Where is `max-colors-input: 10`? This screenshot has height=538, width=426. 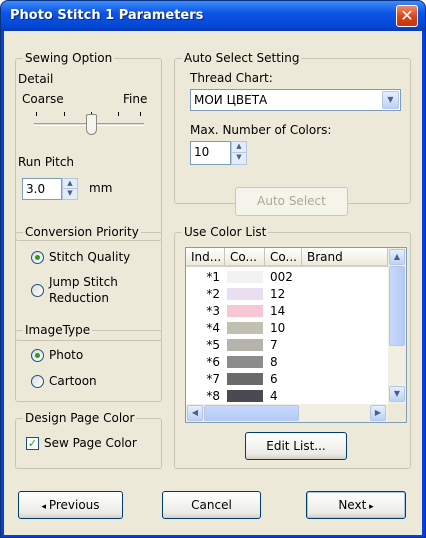 max-colors-input: 10 is located at coordinates (210, 153).